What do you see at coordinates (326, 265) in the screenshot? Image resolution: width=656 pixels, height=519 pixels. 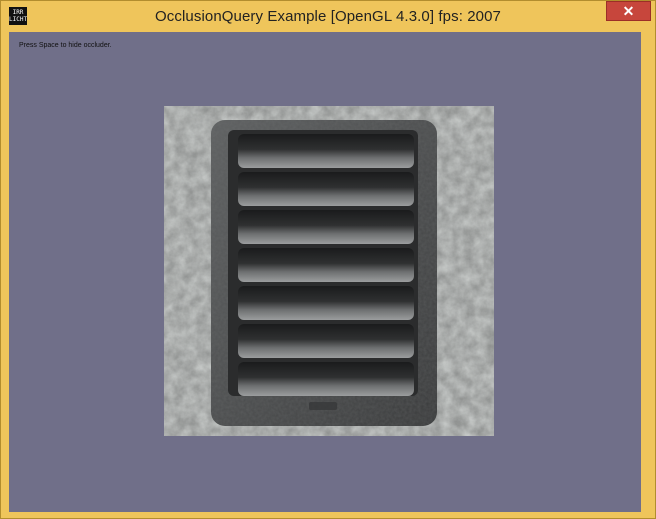 I see `vent-slats` at bounding box center [326, 265].